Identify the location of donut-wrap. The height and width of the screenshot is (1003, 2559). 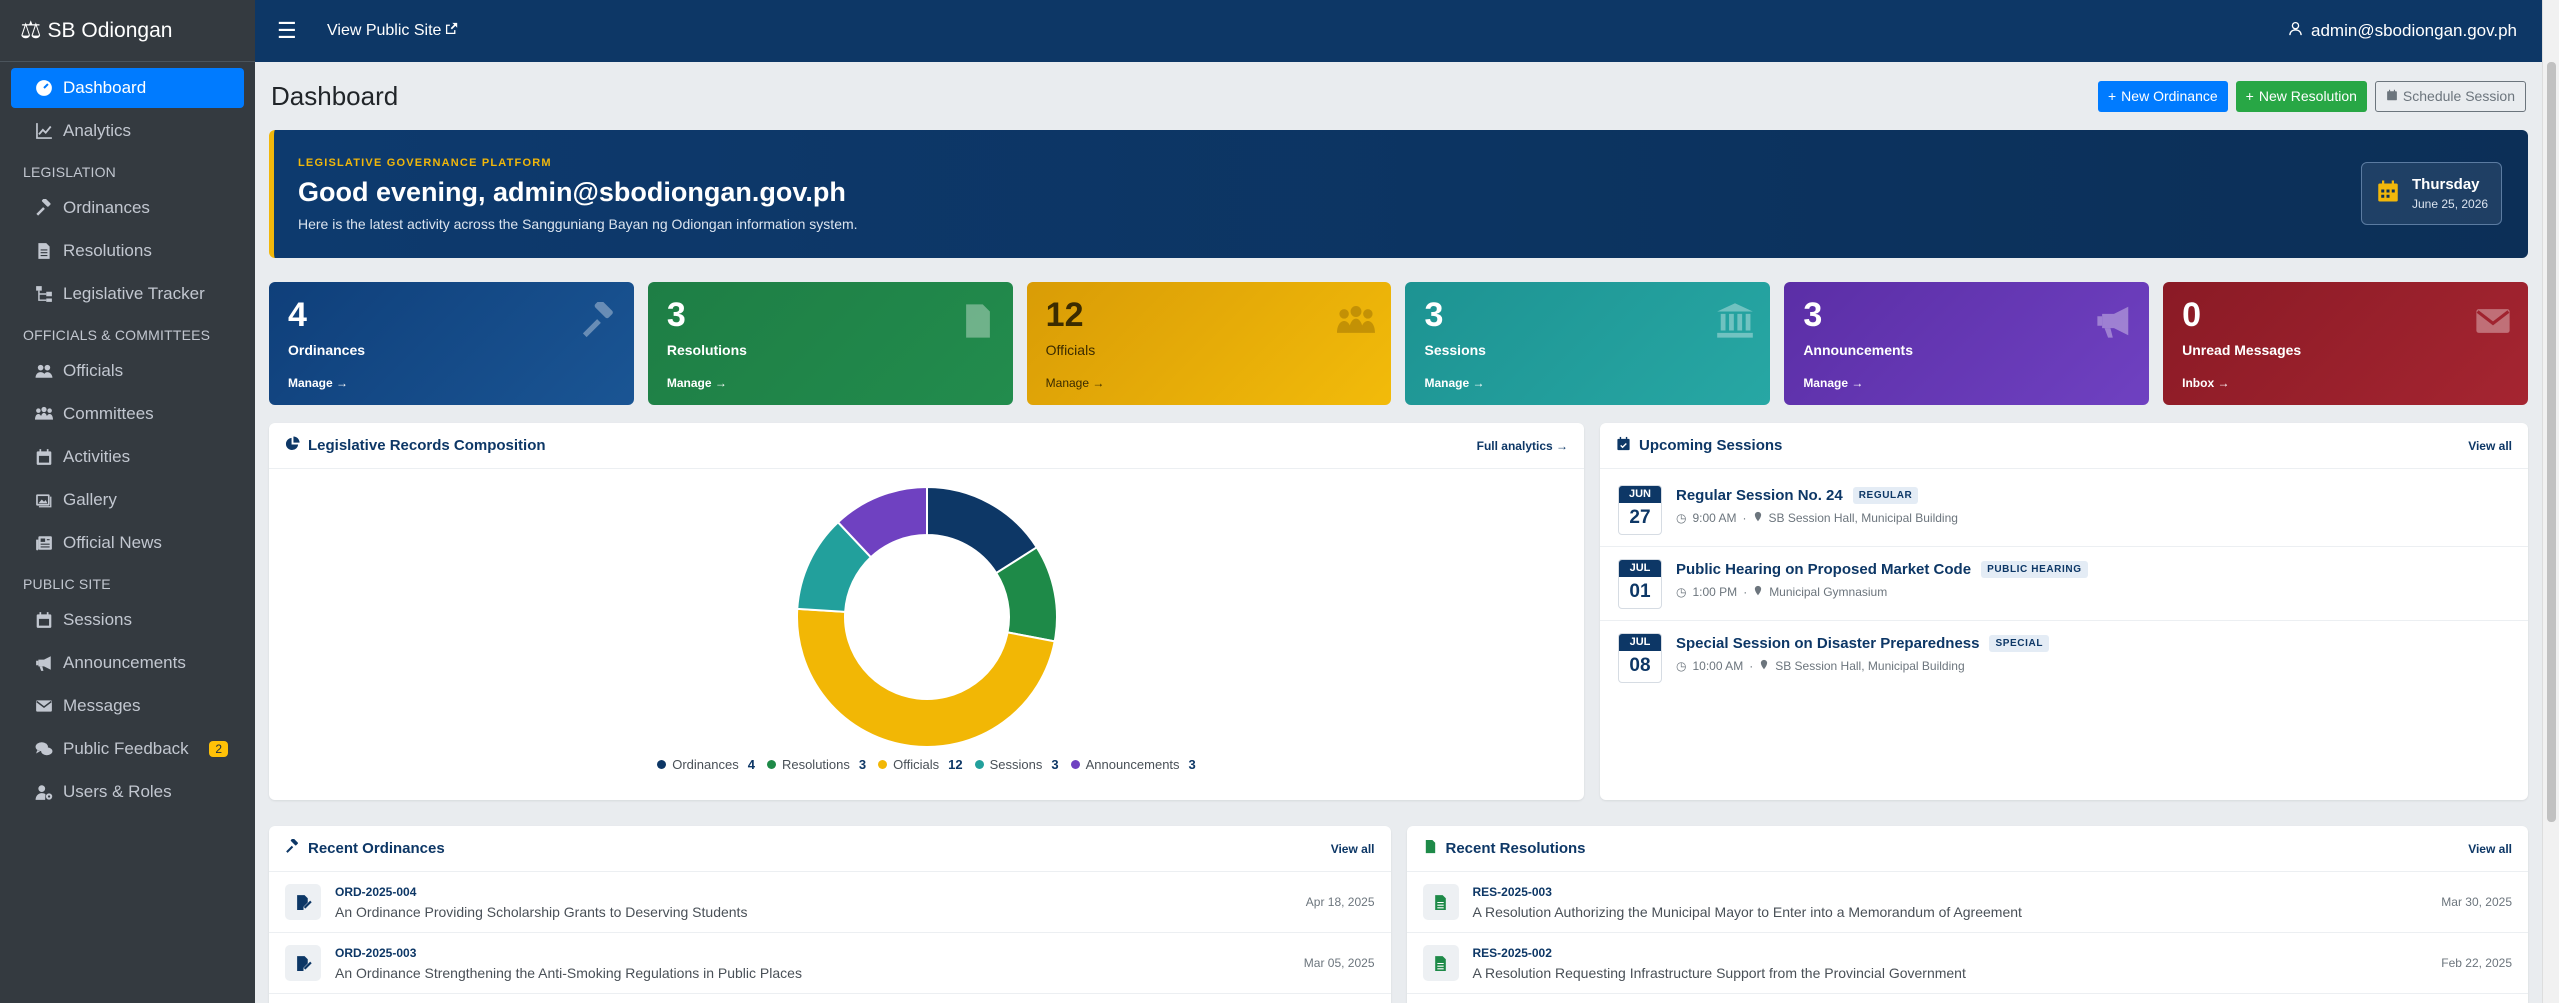
(926, 617).